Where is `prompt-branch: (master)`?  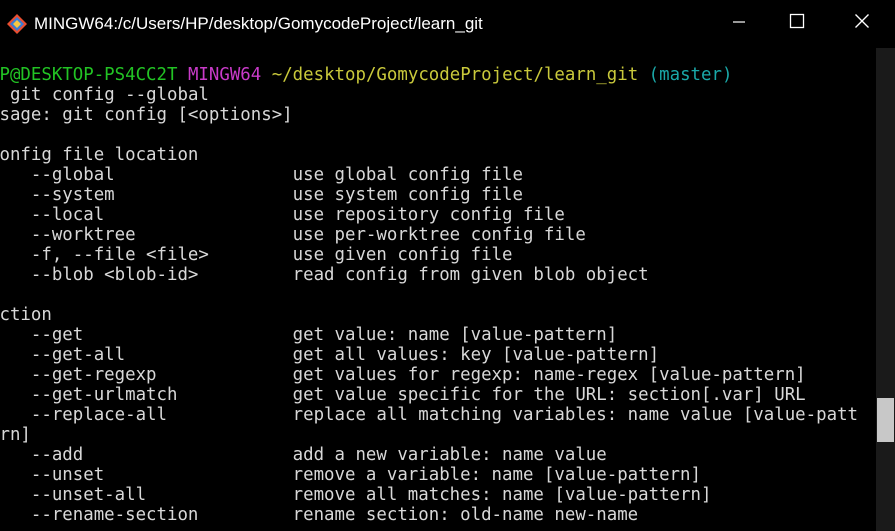 prompt-branch: (master) is located at coordinates (690, 75).